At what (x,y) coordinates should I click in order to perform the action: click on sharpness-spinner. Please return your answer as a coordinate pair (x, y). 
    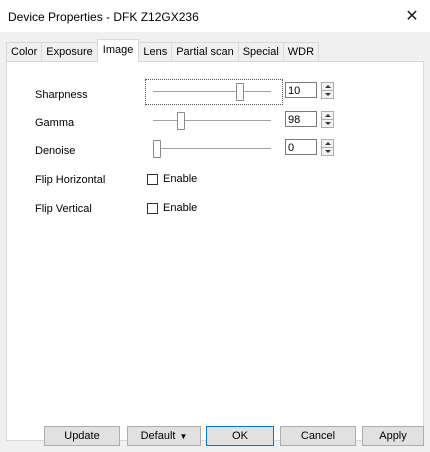
    Looking at the image, I should click on (327, 90).